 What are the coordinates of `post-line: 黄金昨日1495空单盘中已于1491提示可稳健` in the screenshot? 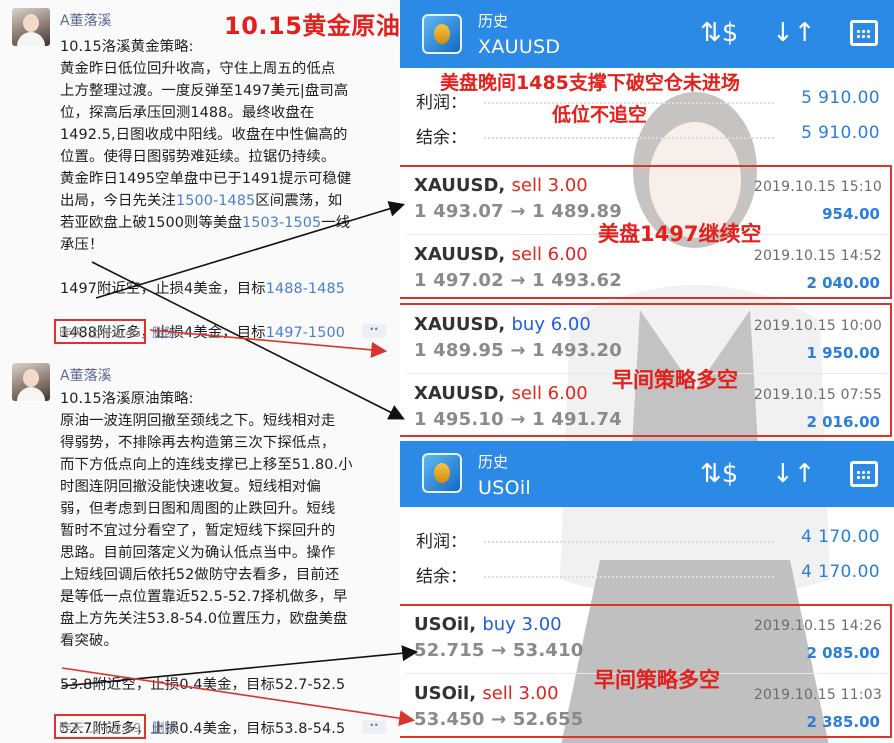 It's located at (225, 179).